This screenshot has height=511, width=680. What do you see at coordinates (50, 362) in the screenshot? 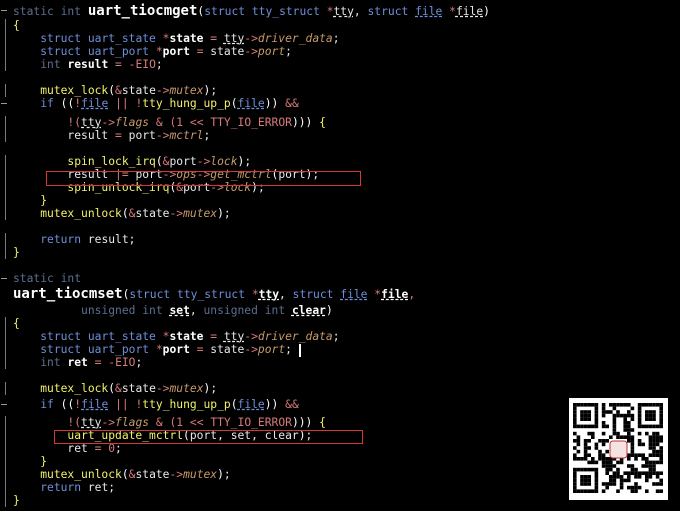
I see `code-token: int` at bounding box center [50, 362].